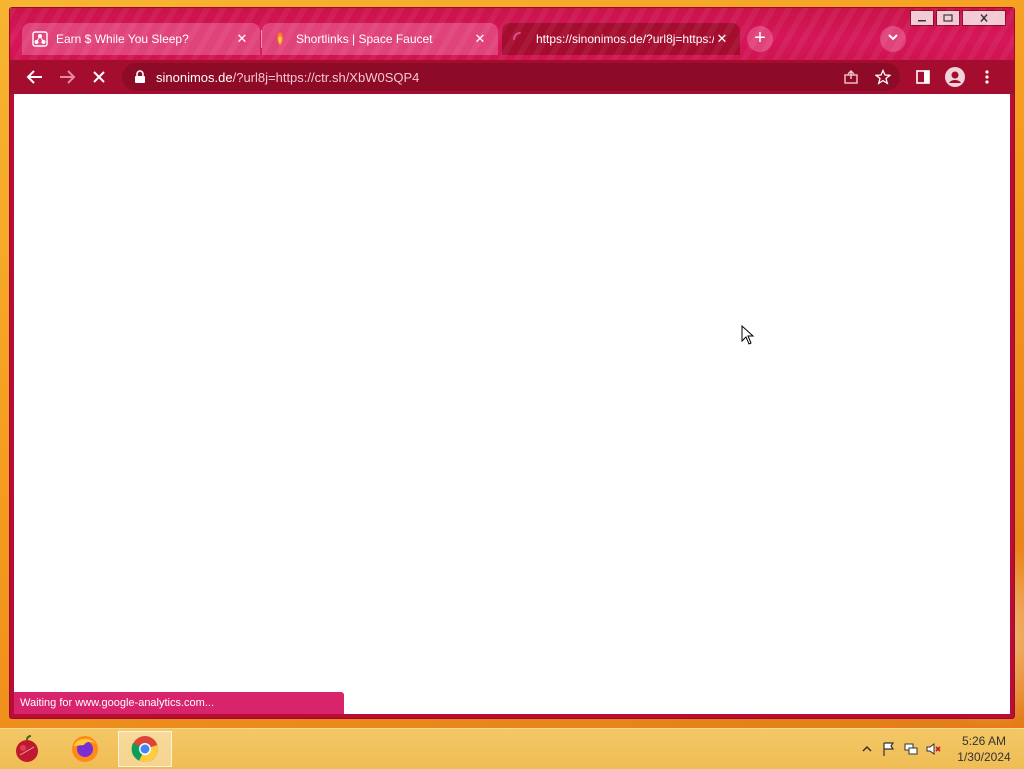 The width and height of the screenshot is (1024, 769). I want to click on start-button, so click(27, 749).